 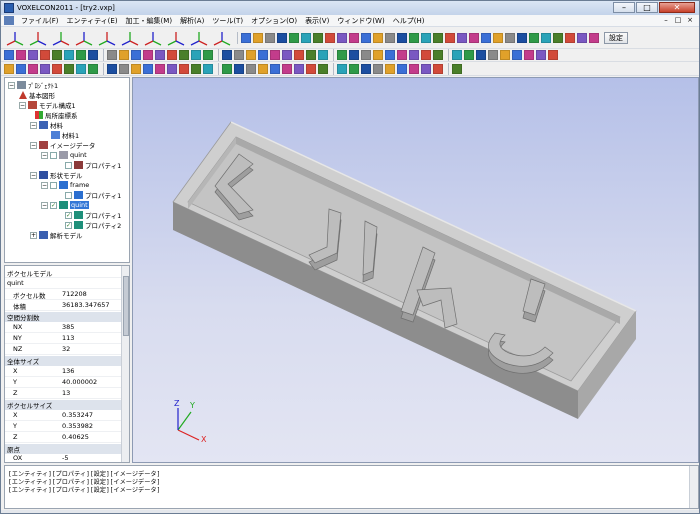 I want to click on tree-node-local-coords: 局所座標系, so click(x=56, y=115).